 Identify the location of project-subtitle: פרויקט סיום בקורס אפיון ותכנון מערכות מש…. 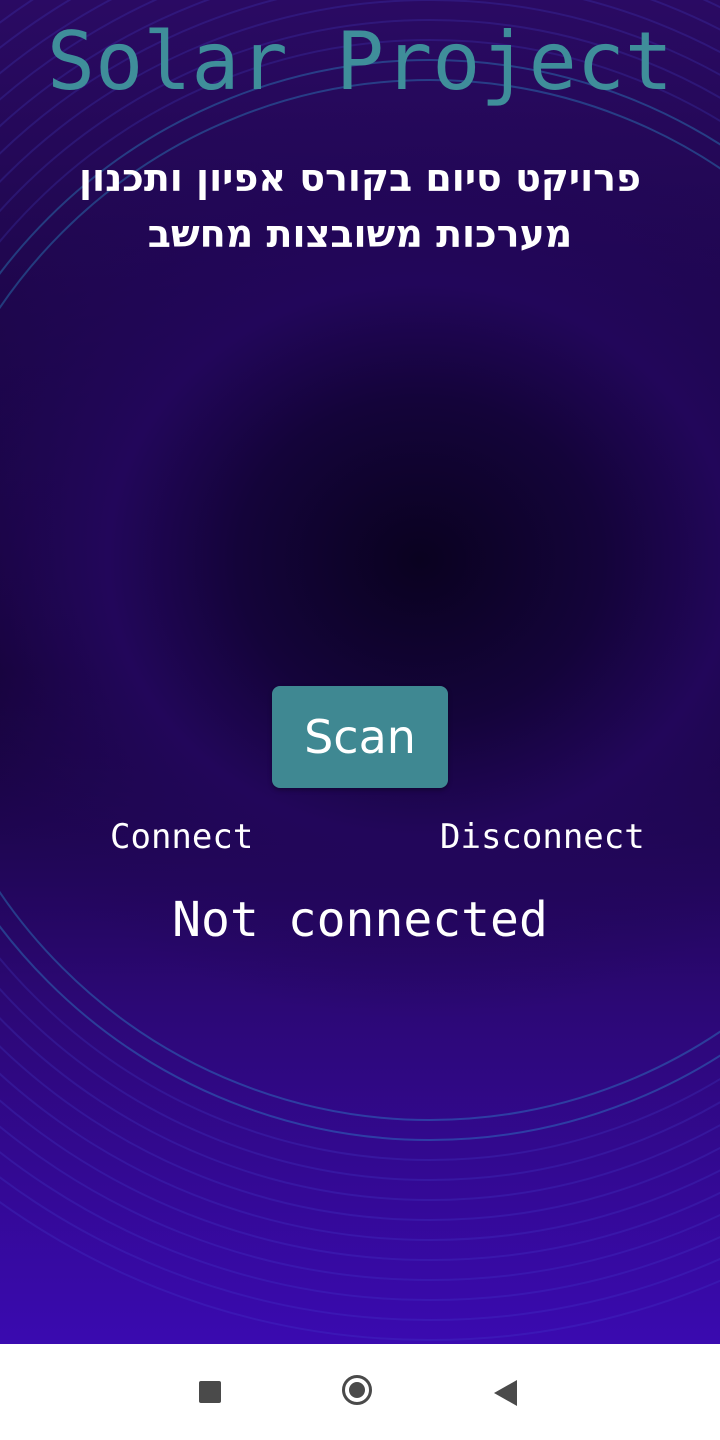
(359, 206).